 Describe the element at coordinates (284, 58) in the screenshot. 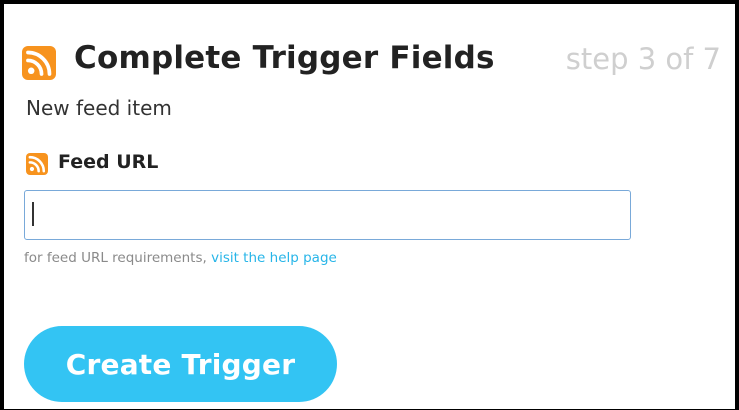

I see `page-title: Complete Trigger Fields` at that location.